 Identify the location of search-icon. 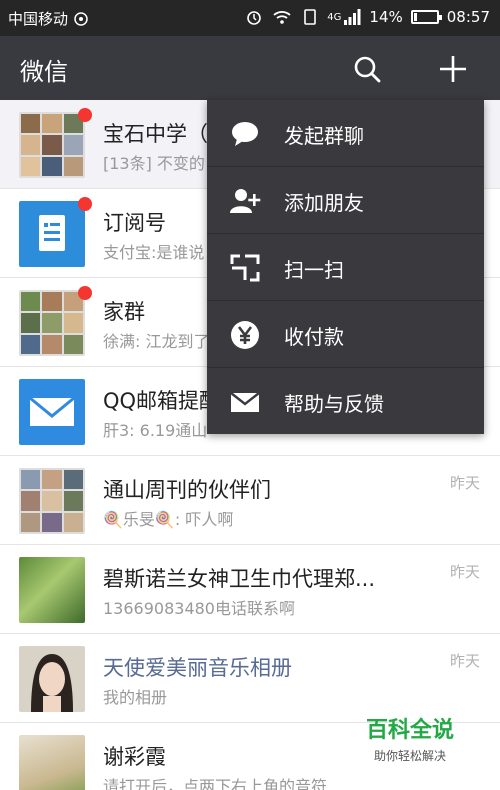
(367, 69).